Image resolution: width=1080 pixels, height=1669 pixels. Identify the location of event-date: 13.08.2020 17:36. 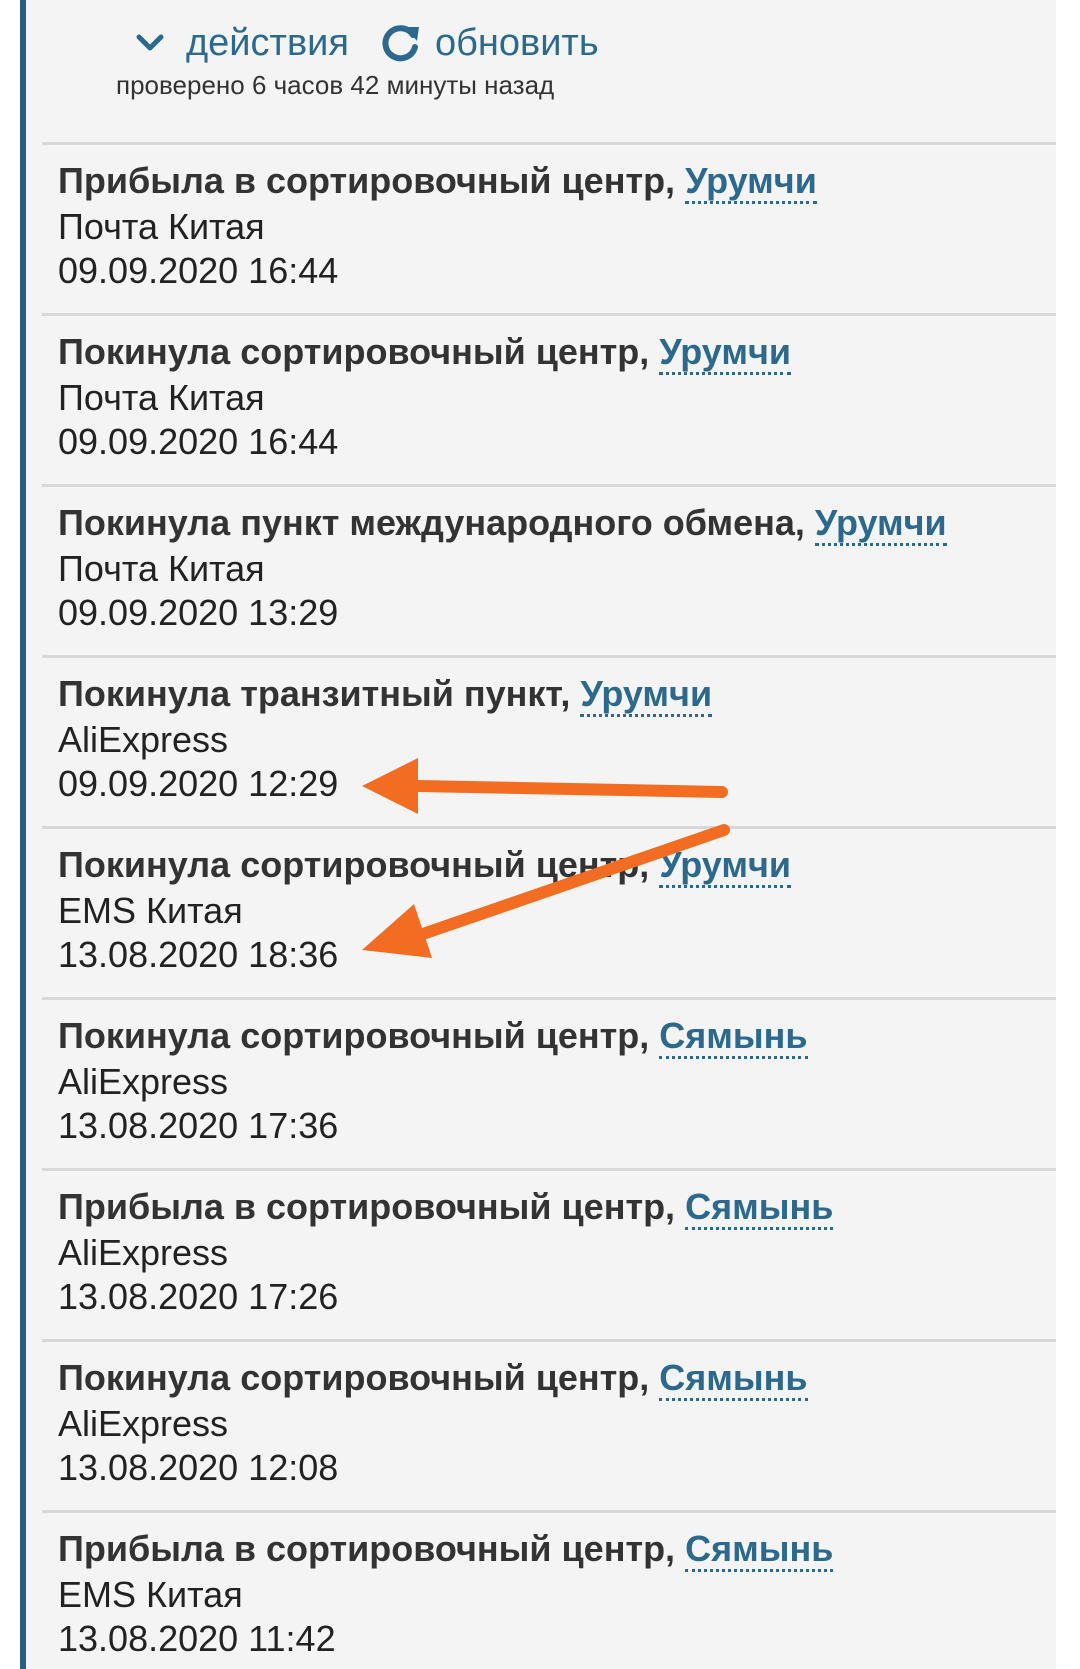
(198, 1125).